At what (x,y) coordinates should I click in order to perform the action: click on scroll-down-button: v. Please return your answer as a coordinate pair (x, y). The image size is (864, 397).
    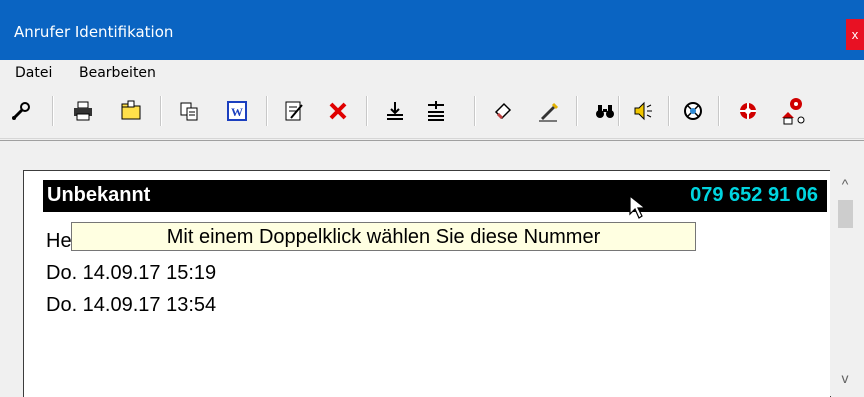
    Looking at the image, I should click on (845, 380).